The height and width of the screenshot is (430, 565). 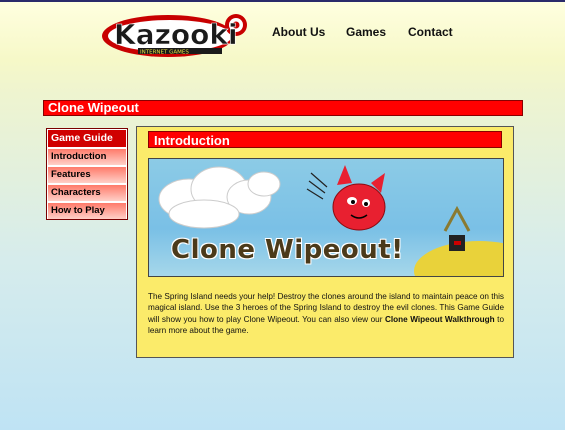 I want to click on nav-contact: Contact, so click(x=430, y=32).